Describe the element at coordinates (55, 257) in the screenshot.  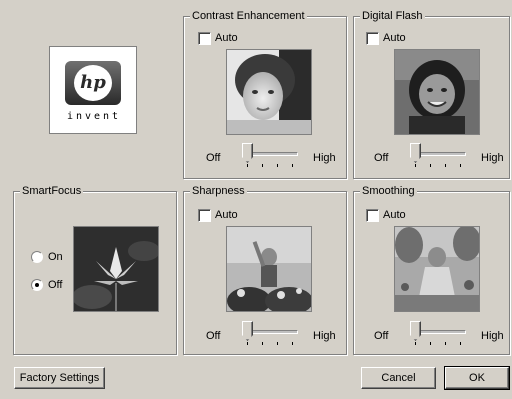
I see `radio-label: On` at that location.